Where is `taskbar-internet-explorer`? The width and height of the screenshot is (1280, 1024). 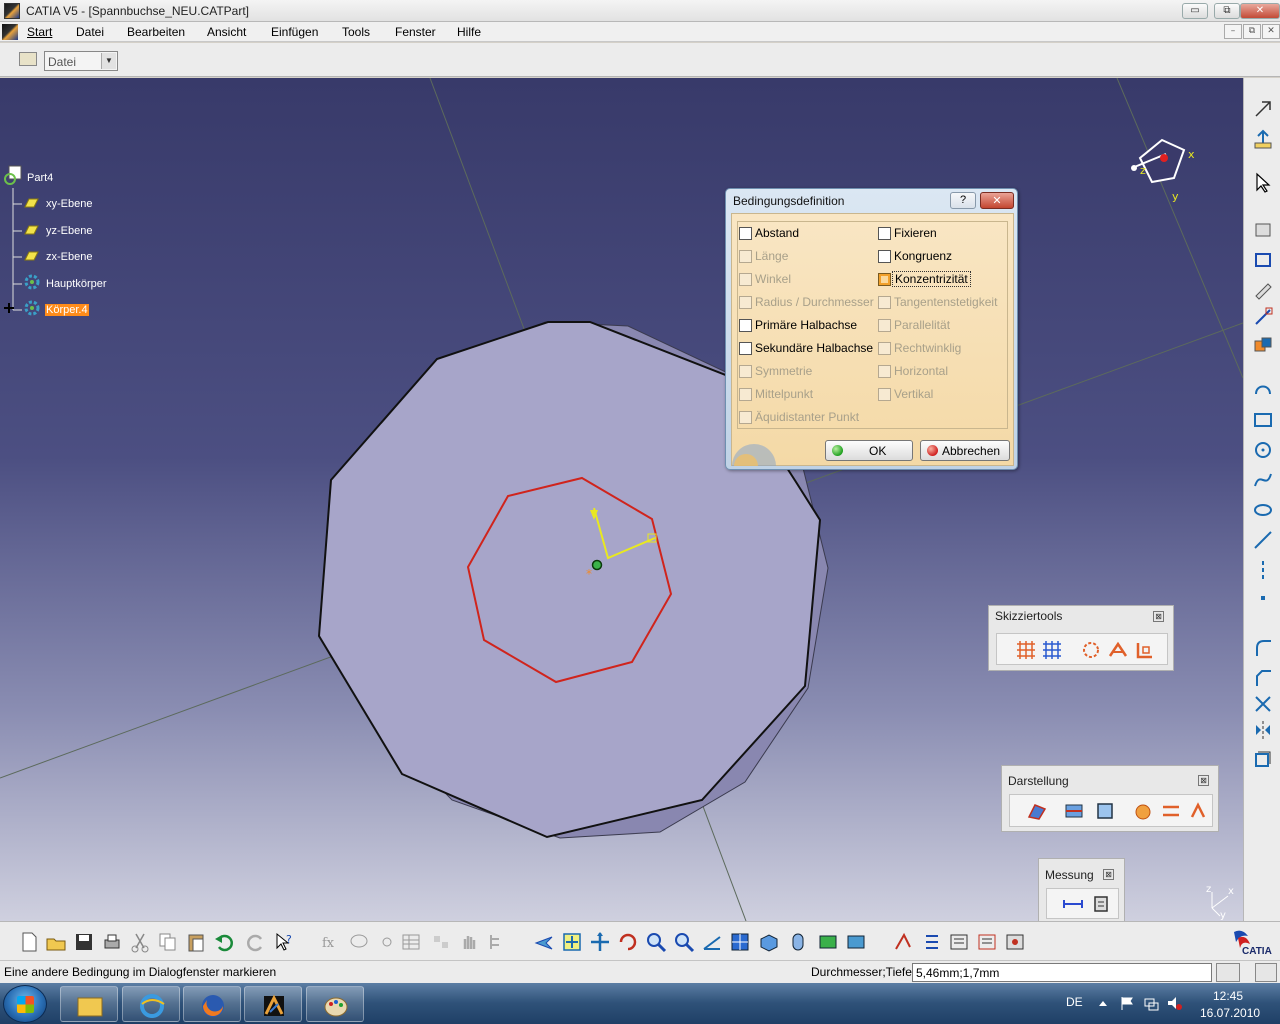 taskbar-internet-explorer is located at coordinates (151, 1004).